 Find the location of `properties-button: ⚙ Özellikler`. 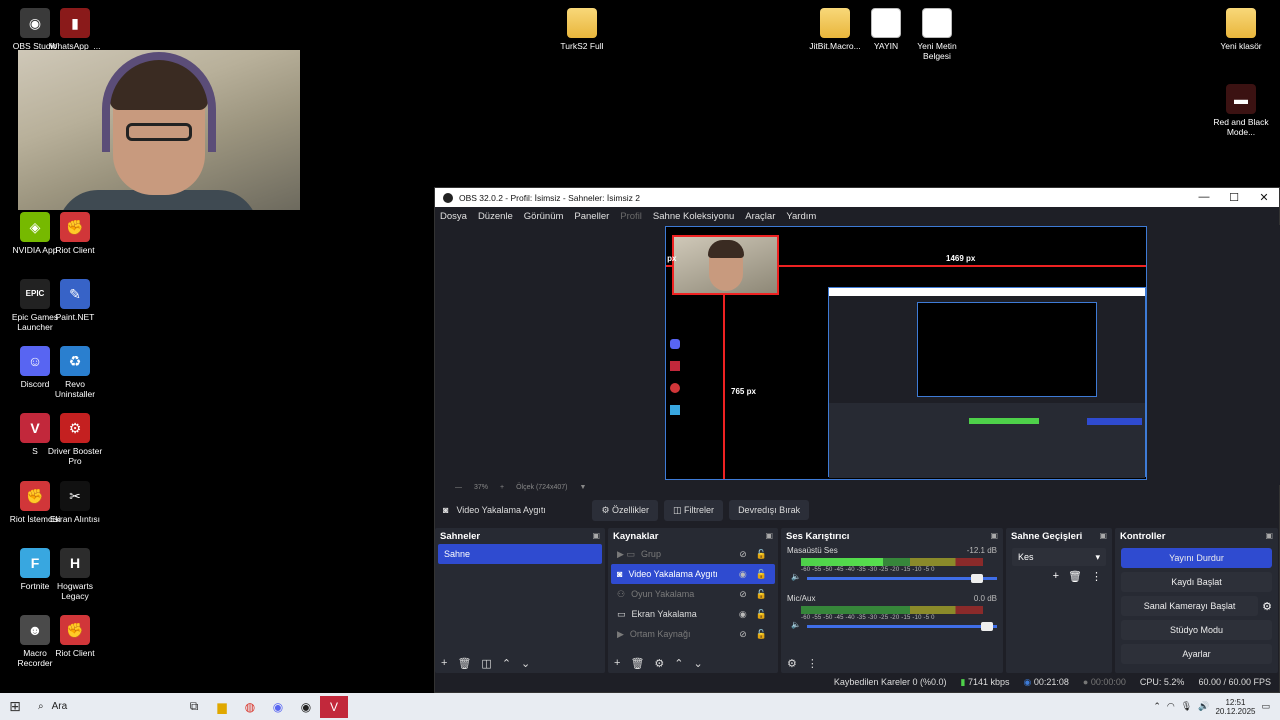

properties-button: ⚙ Özellikler is located at coordinates (625, 510).